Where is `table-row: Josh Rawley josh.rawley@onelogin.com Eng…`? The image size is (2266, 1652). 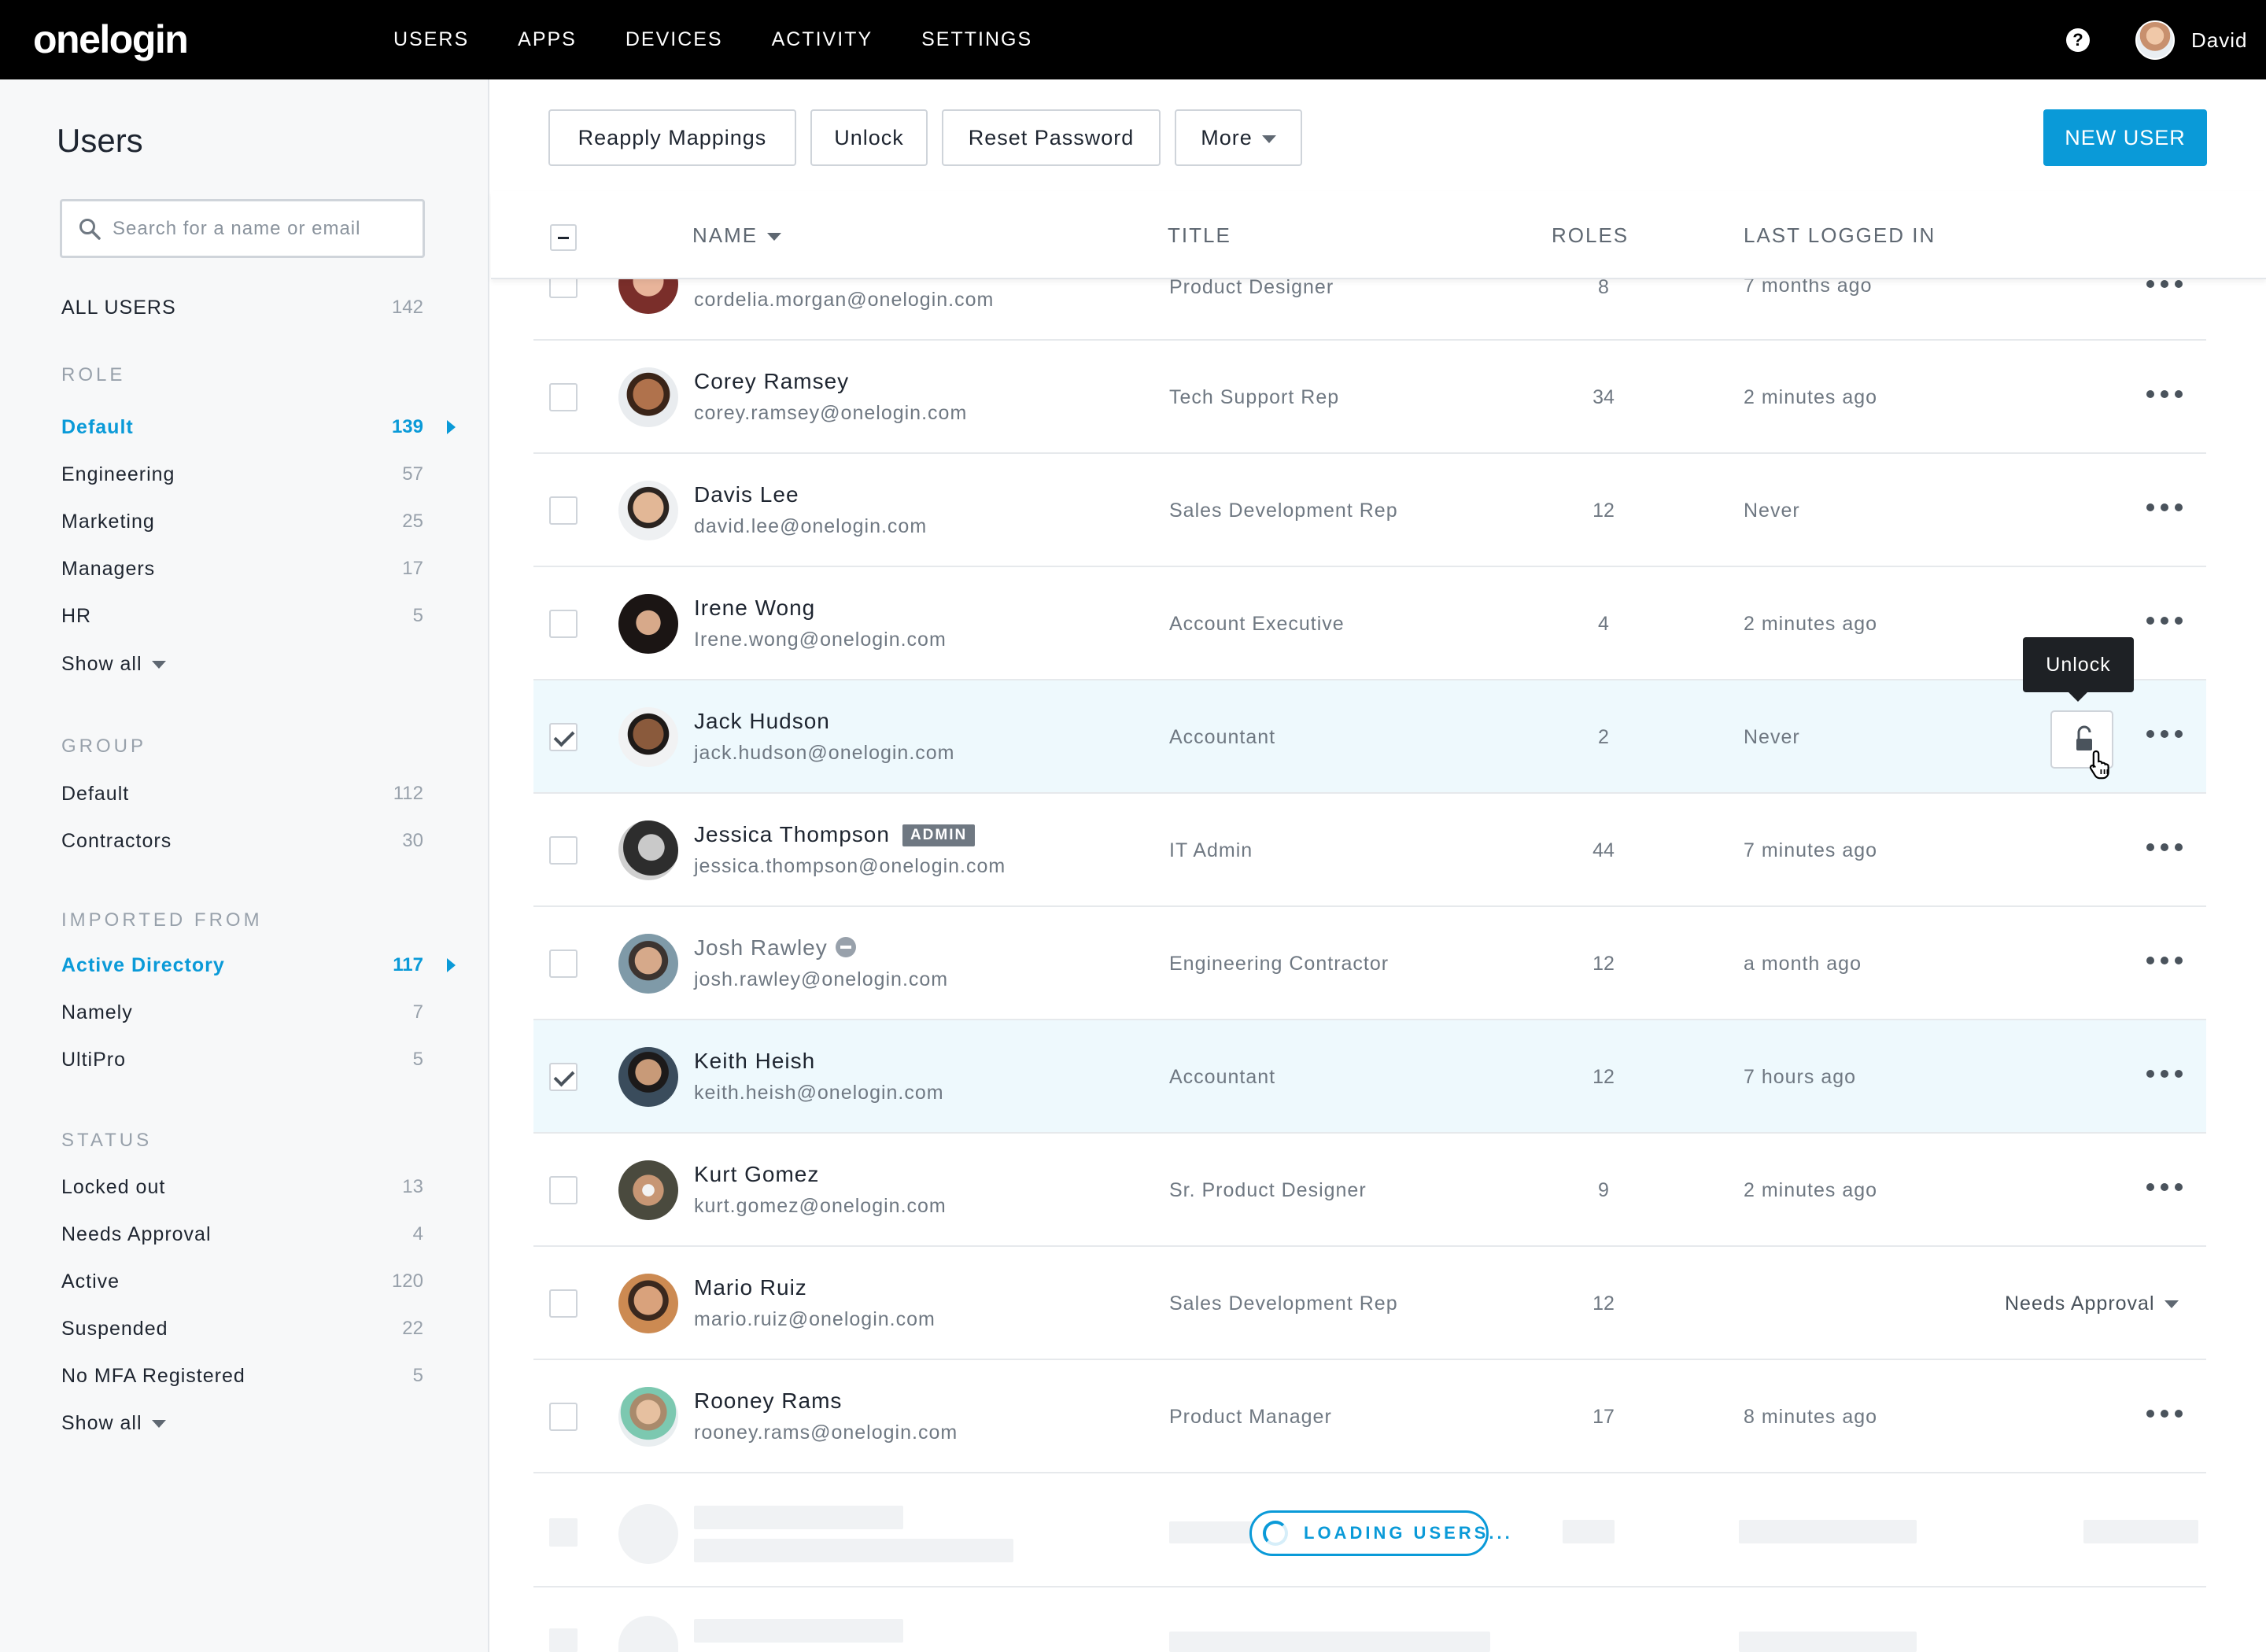
table-row: Josh Rawley josh.rawley@onelogin.com Eng… is located at coordinates (1369, 963).